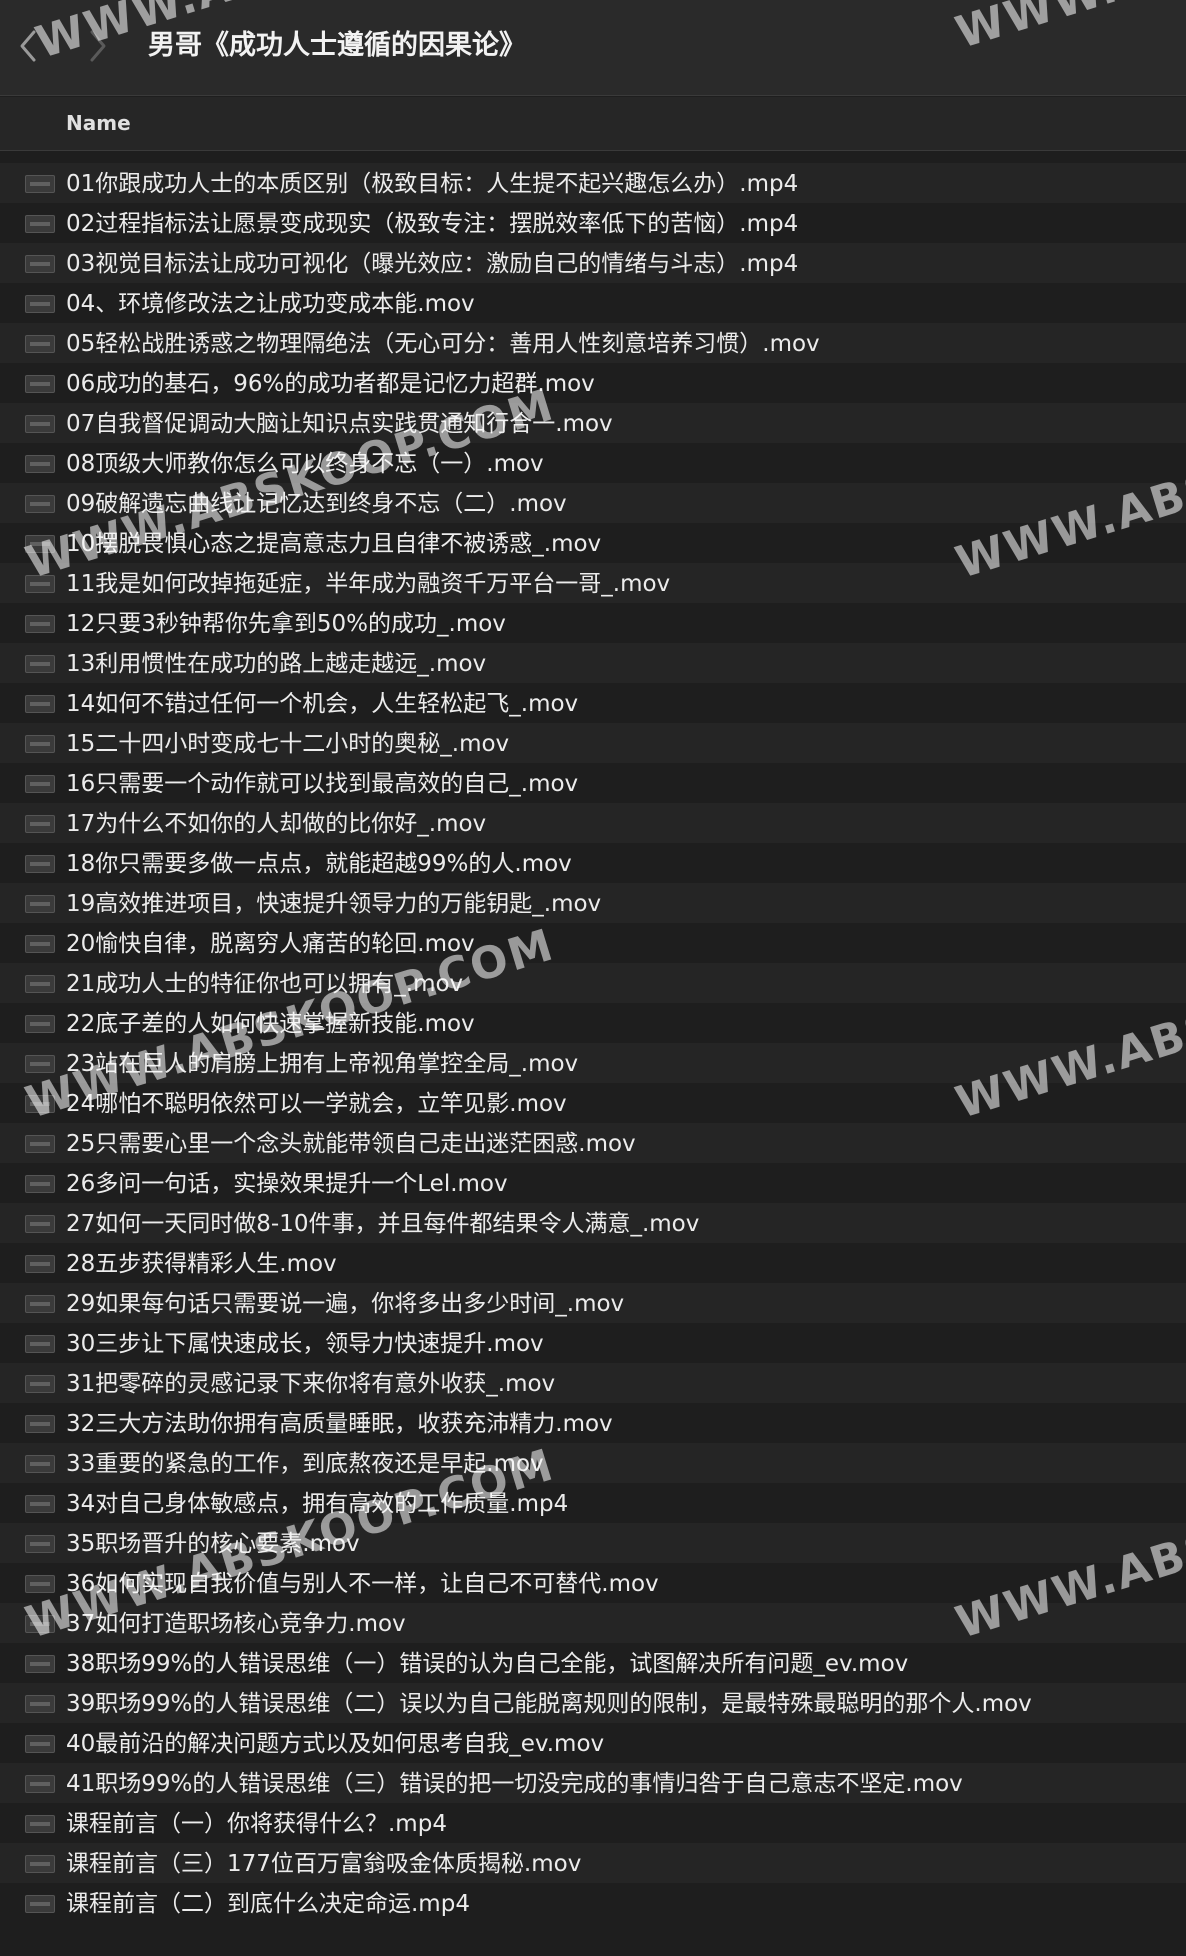 The width and height of the screenshot is (1186, 1956). I want to click on file-row: 01你跟成功人士的本质区别（极致目标：人生提不起兴趣怎么办）.mp4, so click(593, 183).